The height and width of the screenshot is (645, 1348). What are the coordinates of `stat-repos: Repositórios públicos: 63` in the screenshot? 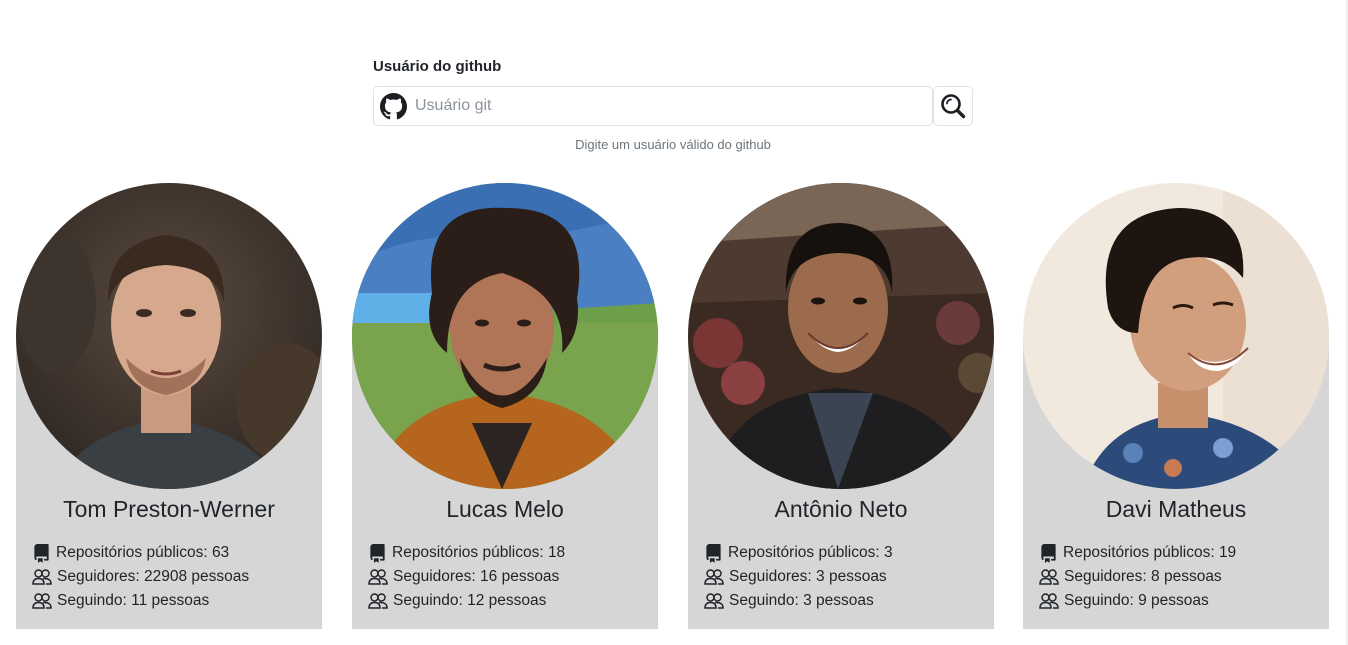 It's located at (140, 553).